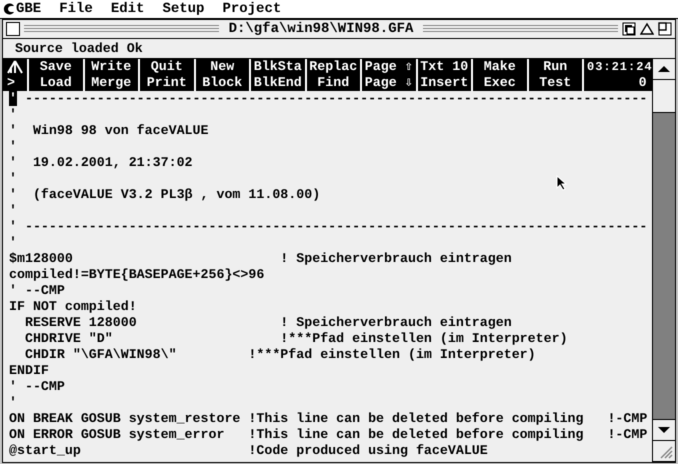  I want to click on code-line: compiled!=BYTE{BASEPAGE+256}<>96, so click(136, 275).